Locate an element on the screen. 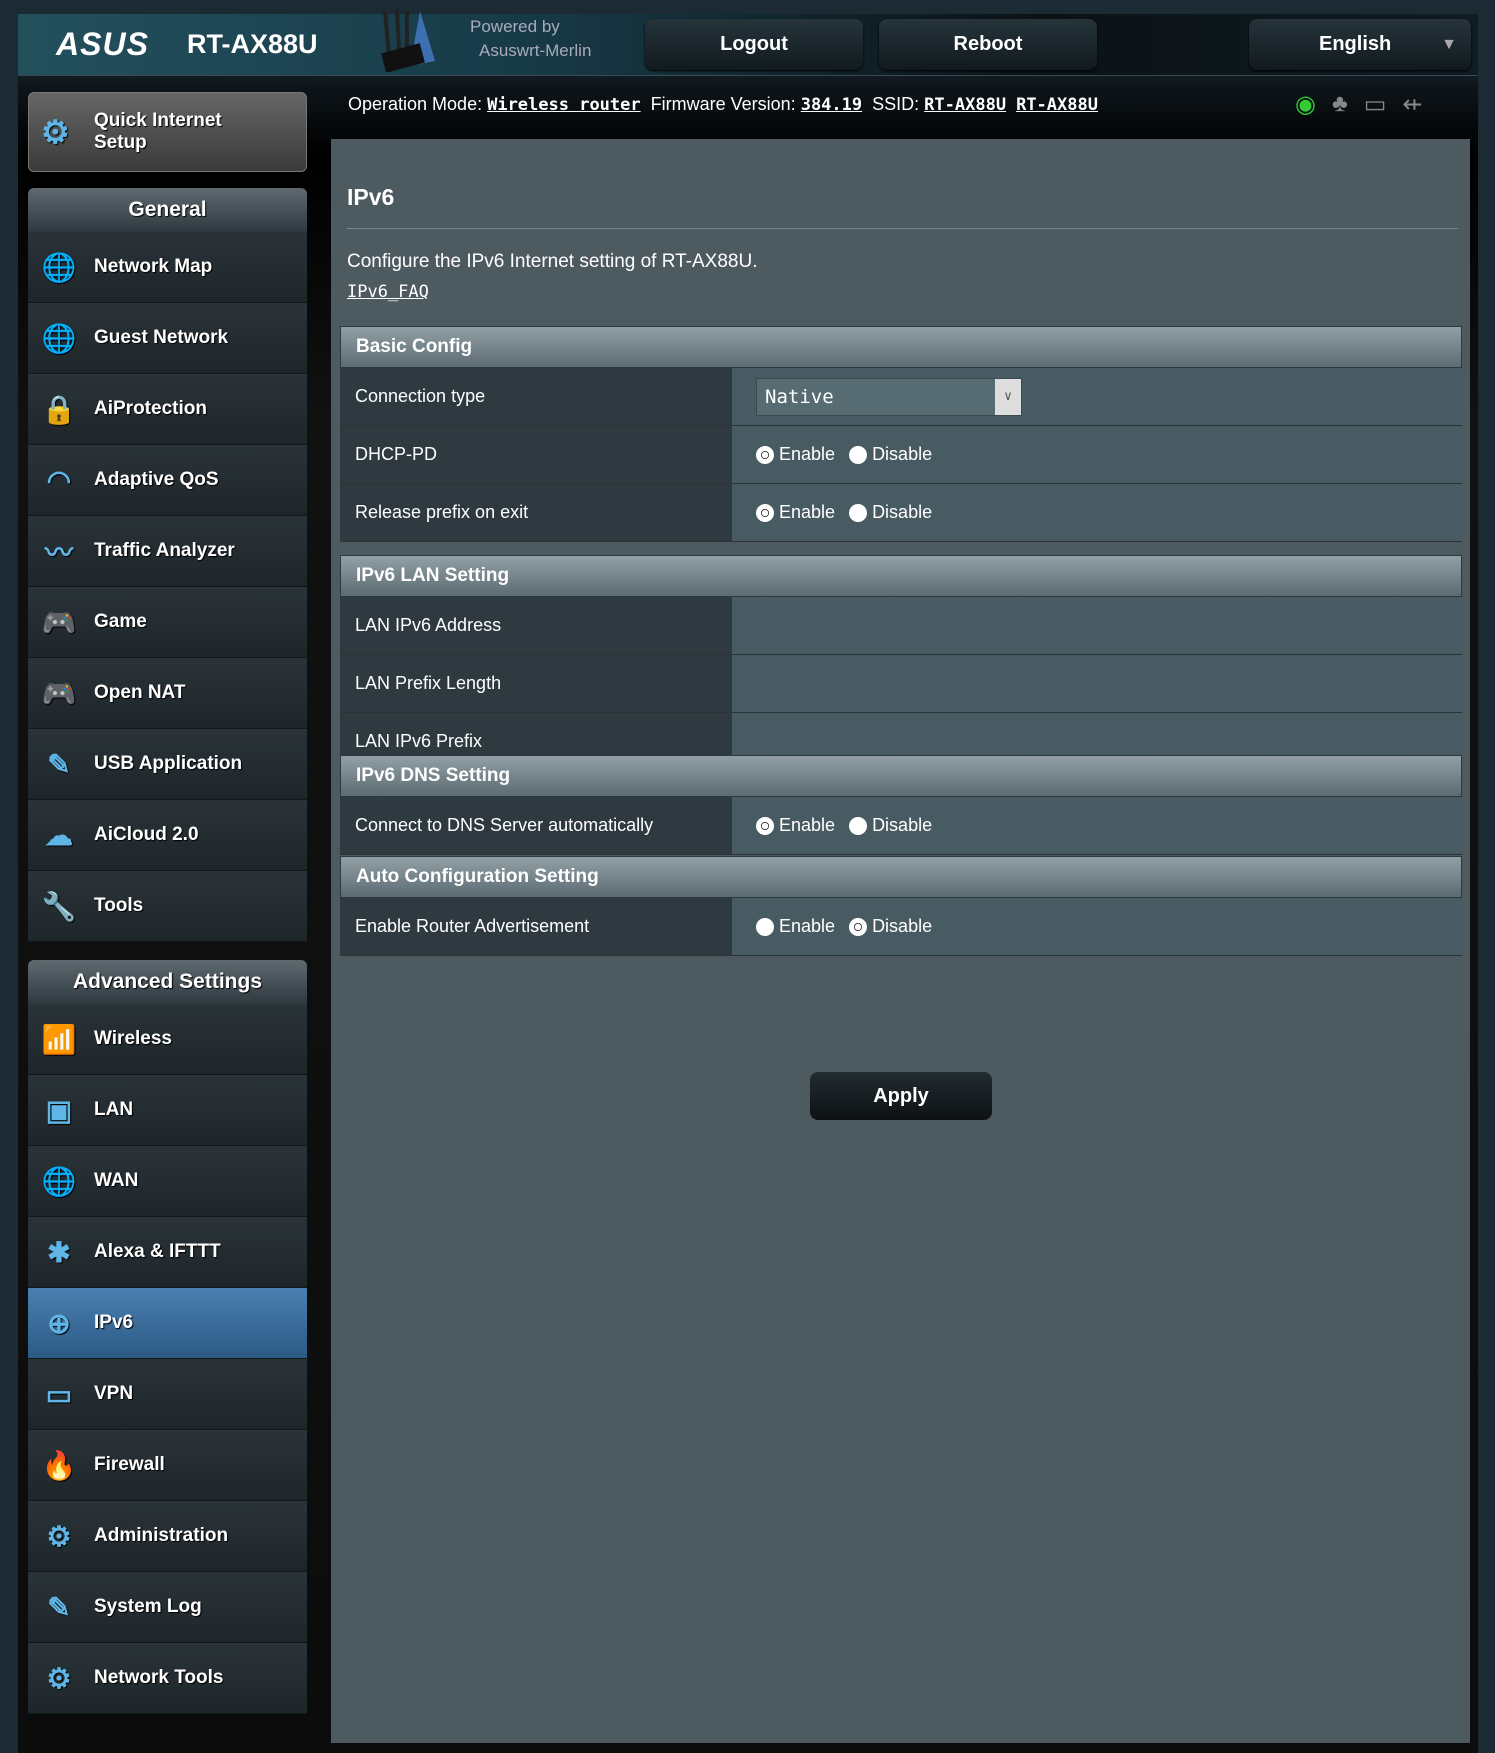 The image size is (1495, 1753). model-name: RT-AX88U is located at coordinates (252, 44).